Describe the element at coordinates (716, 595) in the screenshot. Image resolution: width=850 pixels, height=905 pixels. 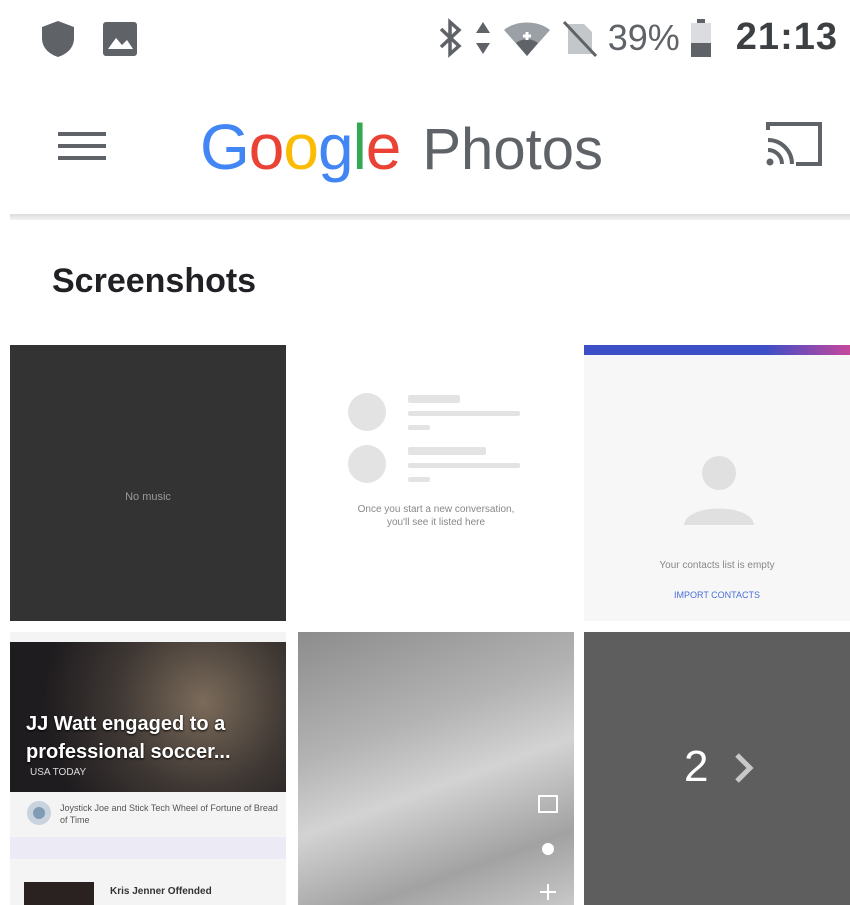
I see `thumbnail-link: IMPORT CONTACTS` at that location.